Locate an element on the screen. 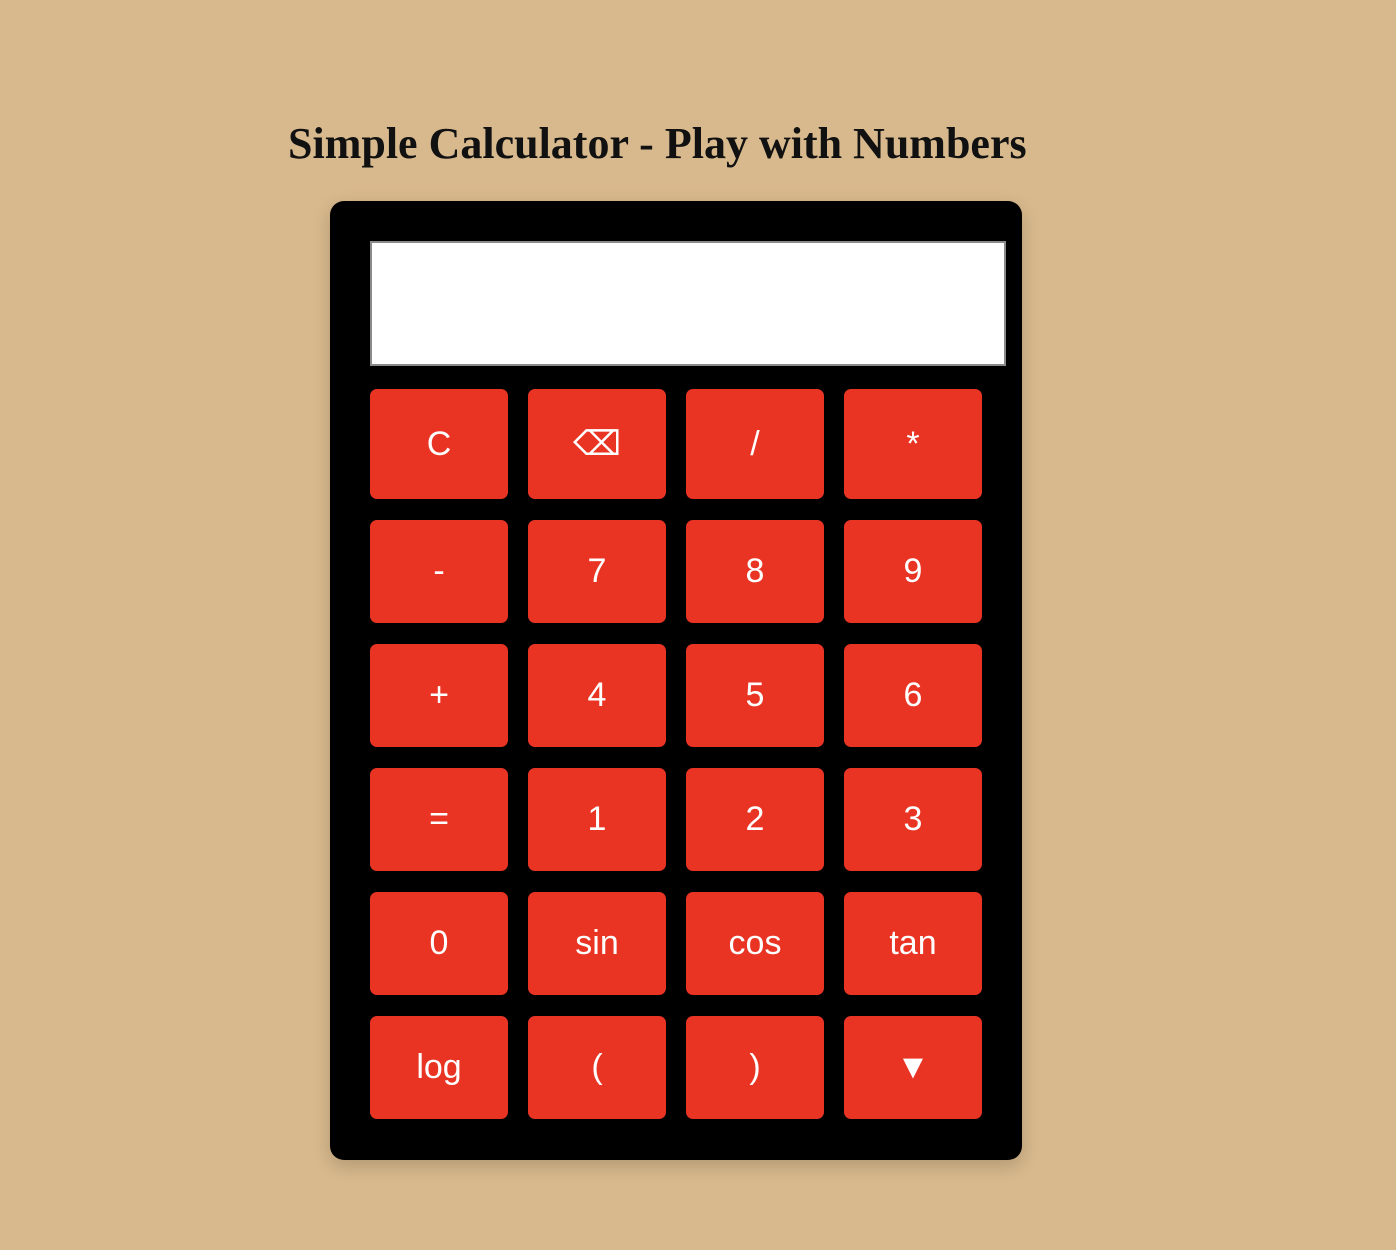  digit-6-button: 6 is located at coordinates (913, 695).